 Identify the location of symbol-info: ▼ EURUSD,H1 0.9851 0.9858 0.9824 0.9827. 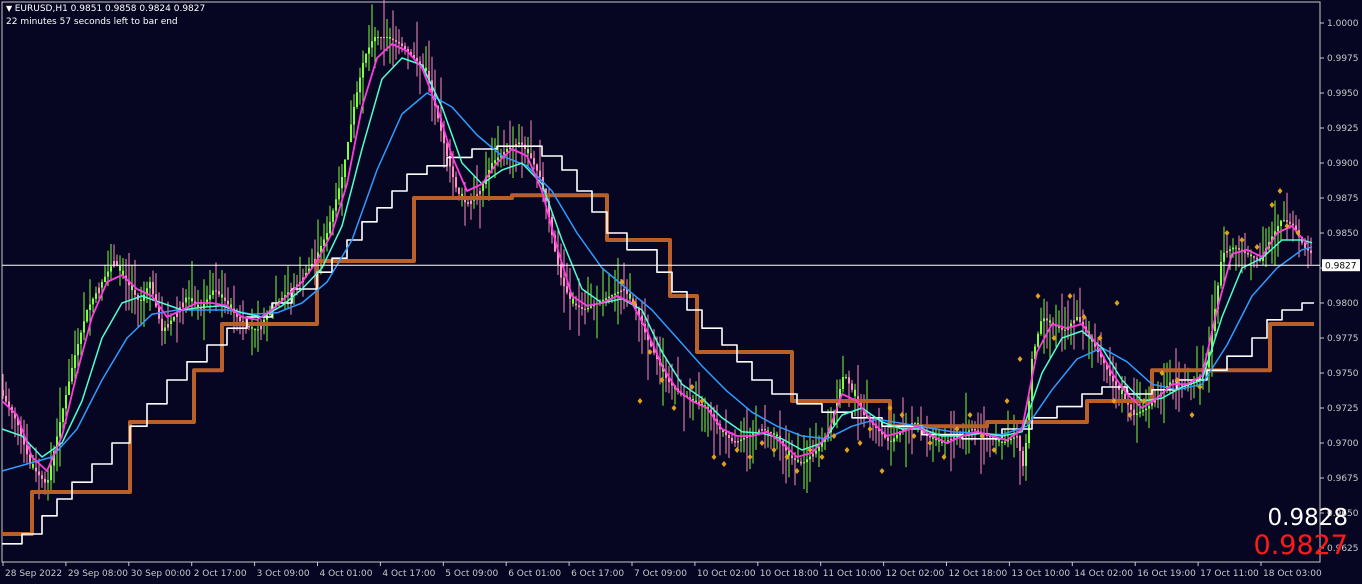
(105, 9).